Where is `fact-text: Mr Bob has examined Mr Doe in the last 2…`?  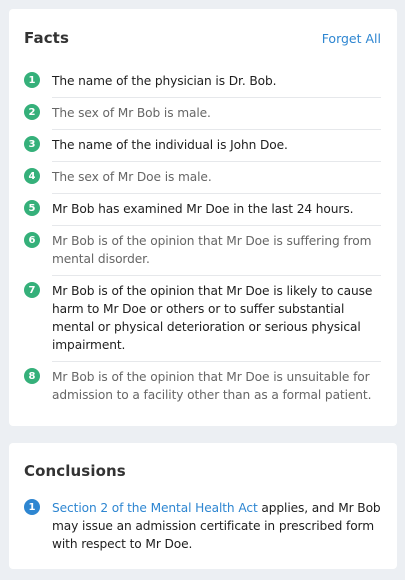
fact-text: Mr Bob has examined Mr Doe in the last 2… is located at coordinates (203, 209).